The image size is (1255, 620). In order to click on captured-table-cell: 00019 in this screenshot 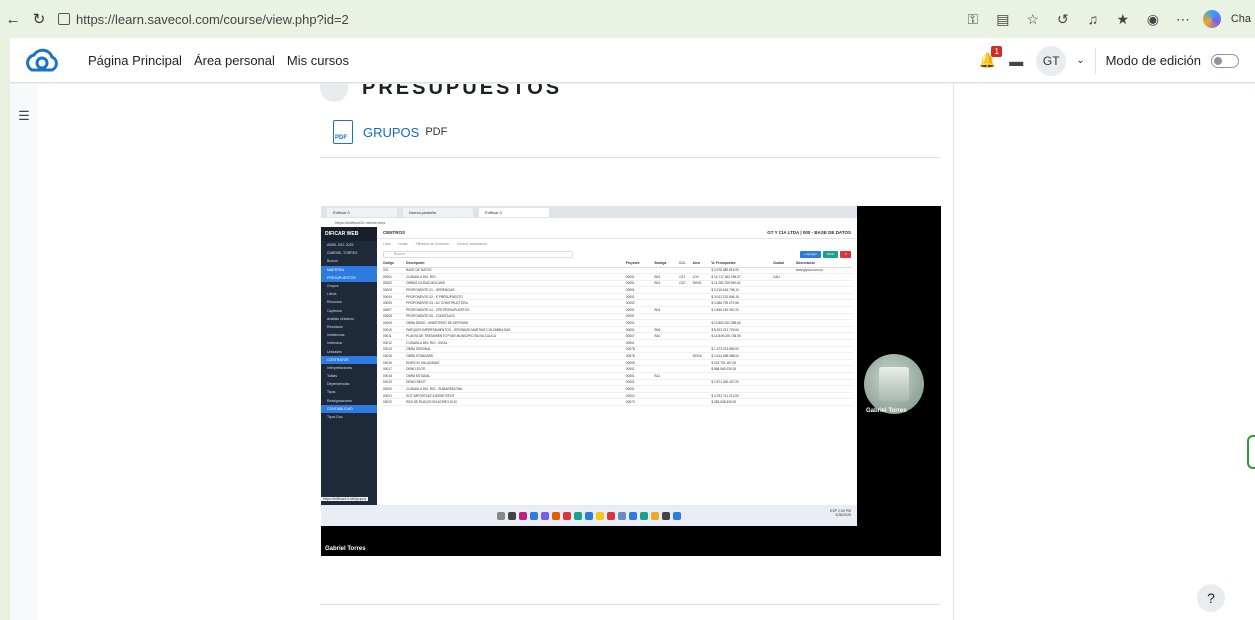, I will do `click(395, 383)`.